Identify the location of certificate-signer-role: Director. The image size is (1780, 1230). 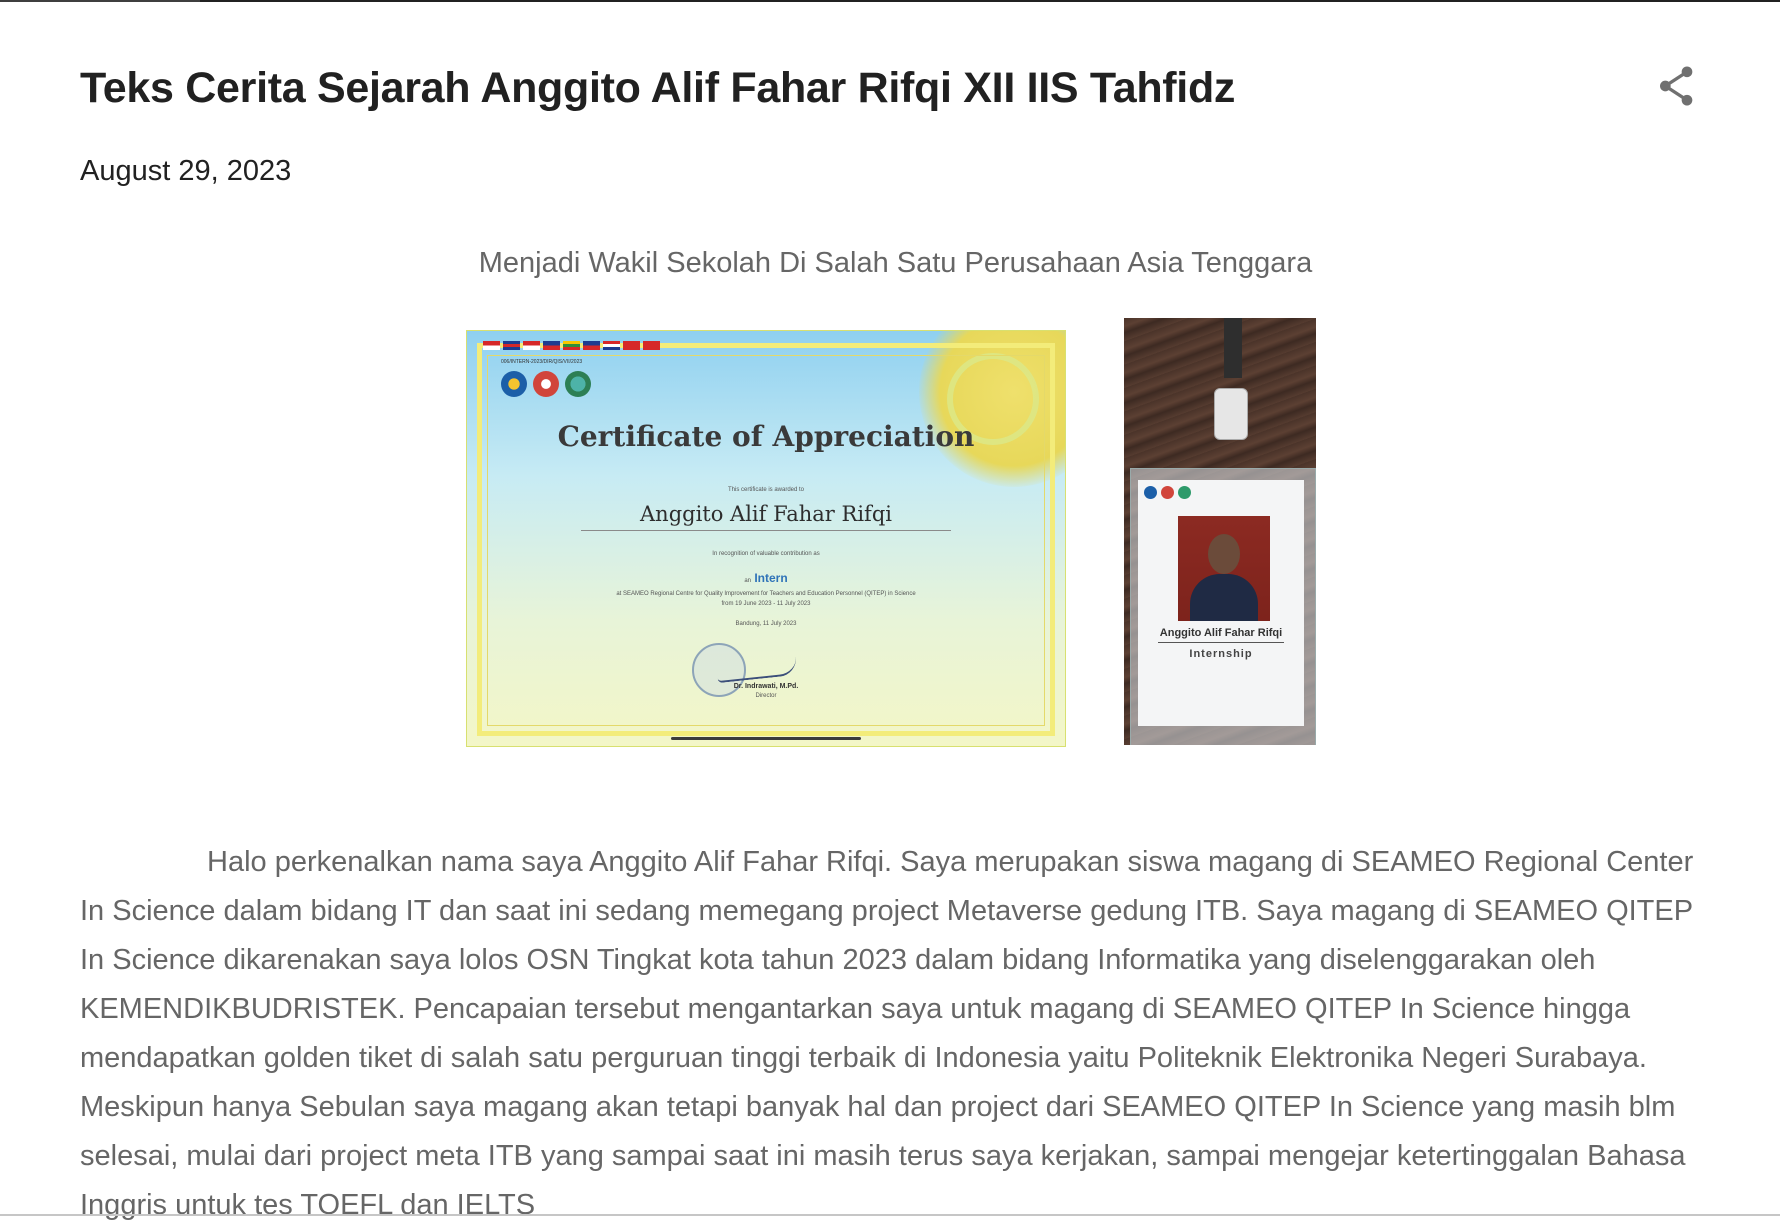
(766, 696).